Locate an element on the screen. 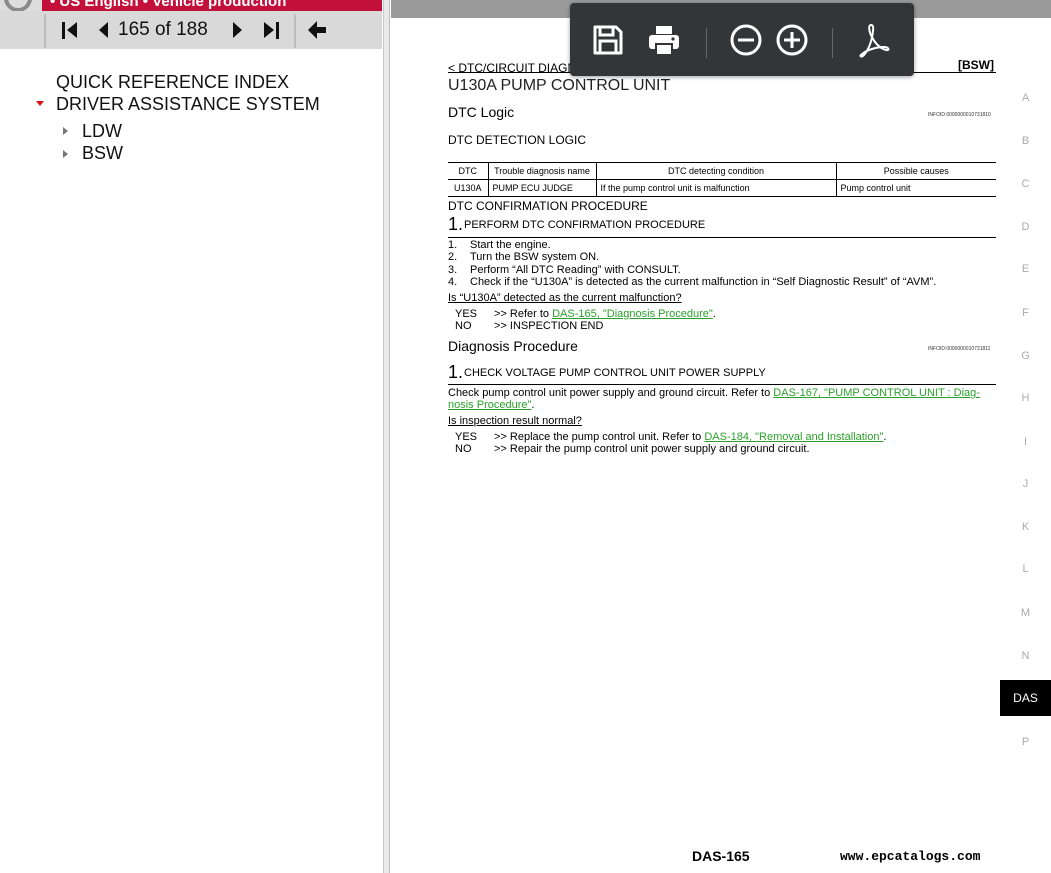 The width and height of the screenshot is (1051, 873). index-tab-p: P is located at coordinates (1025, 742).